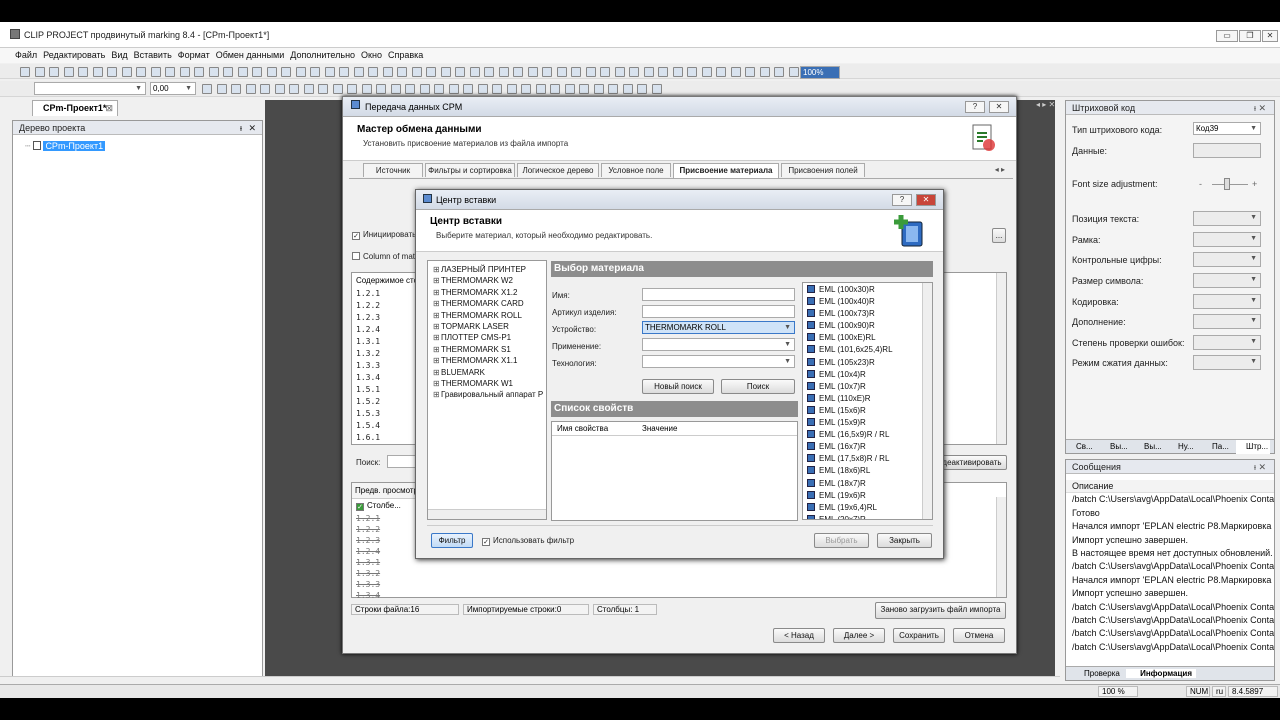 This screenshot has width=1280, height=720. Describe the element at coordinates (902, 200) in the screenshot. I see `insert-help-button: ?` at that location.